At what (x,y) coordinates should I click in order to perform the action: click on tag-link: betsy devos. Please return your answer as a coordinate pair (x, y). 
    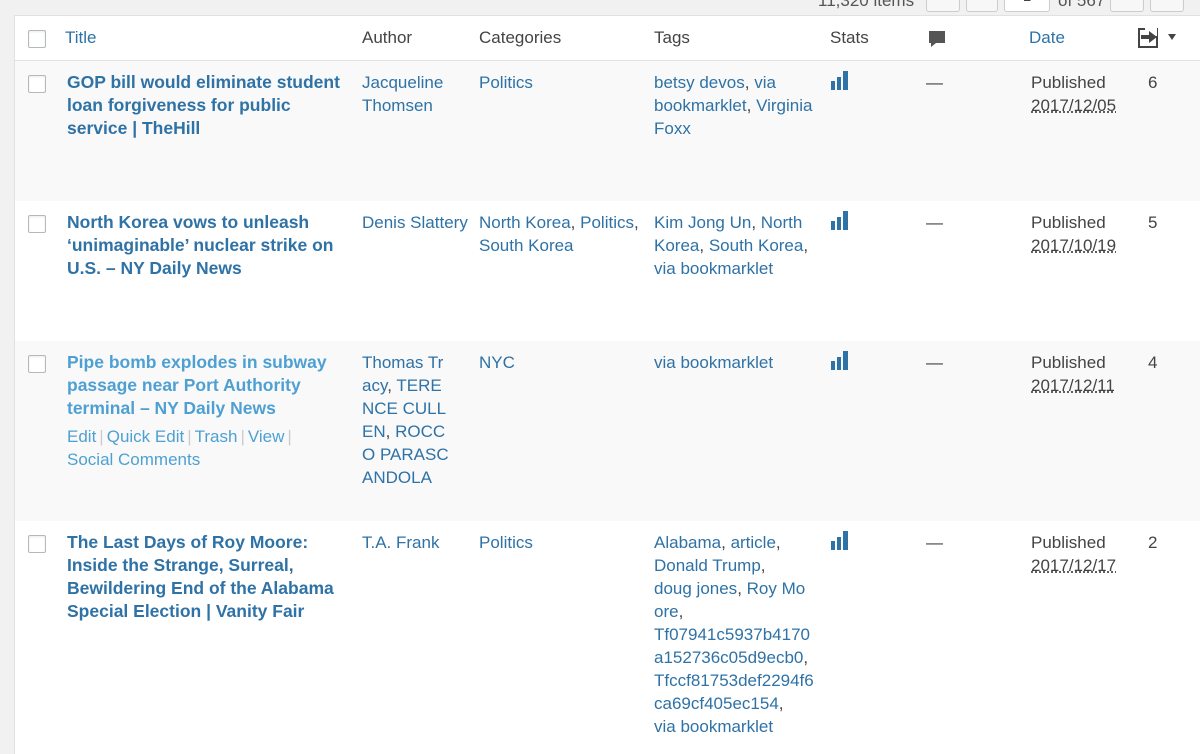
    Looking at the image, I should click on (699, 82).